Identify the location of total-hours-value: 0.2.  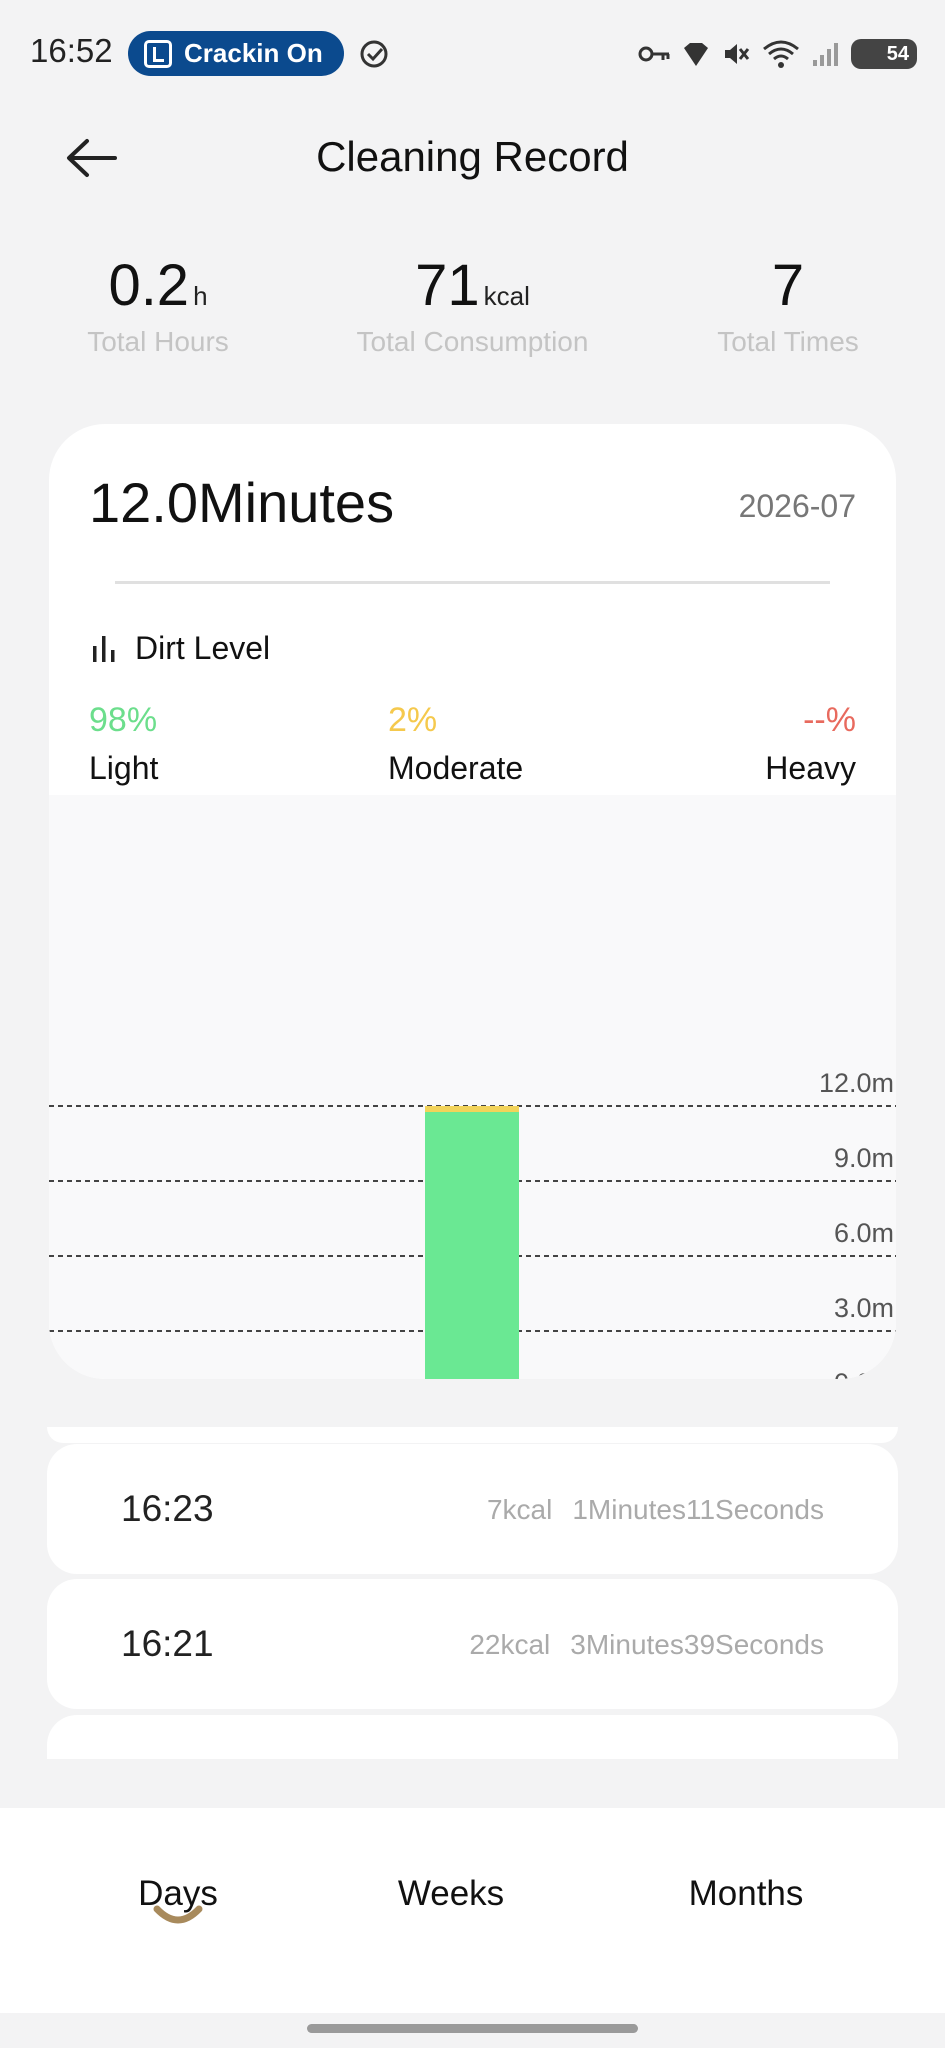
(149, 285).